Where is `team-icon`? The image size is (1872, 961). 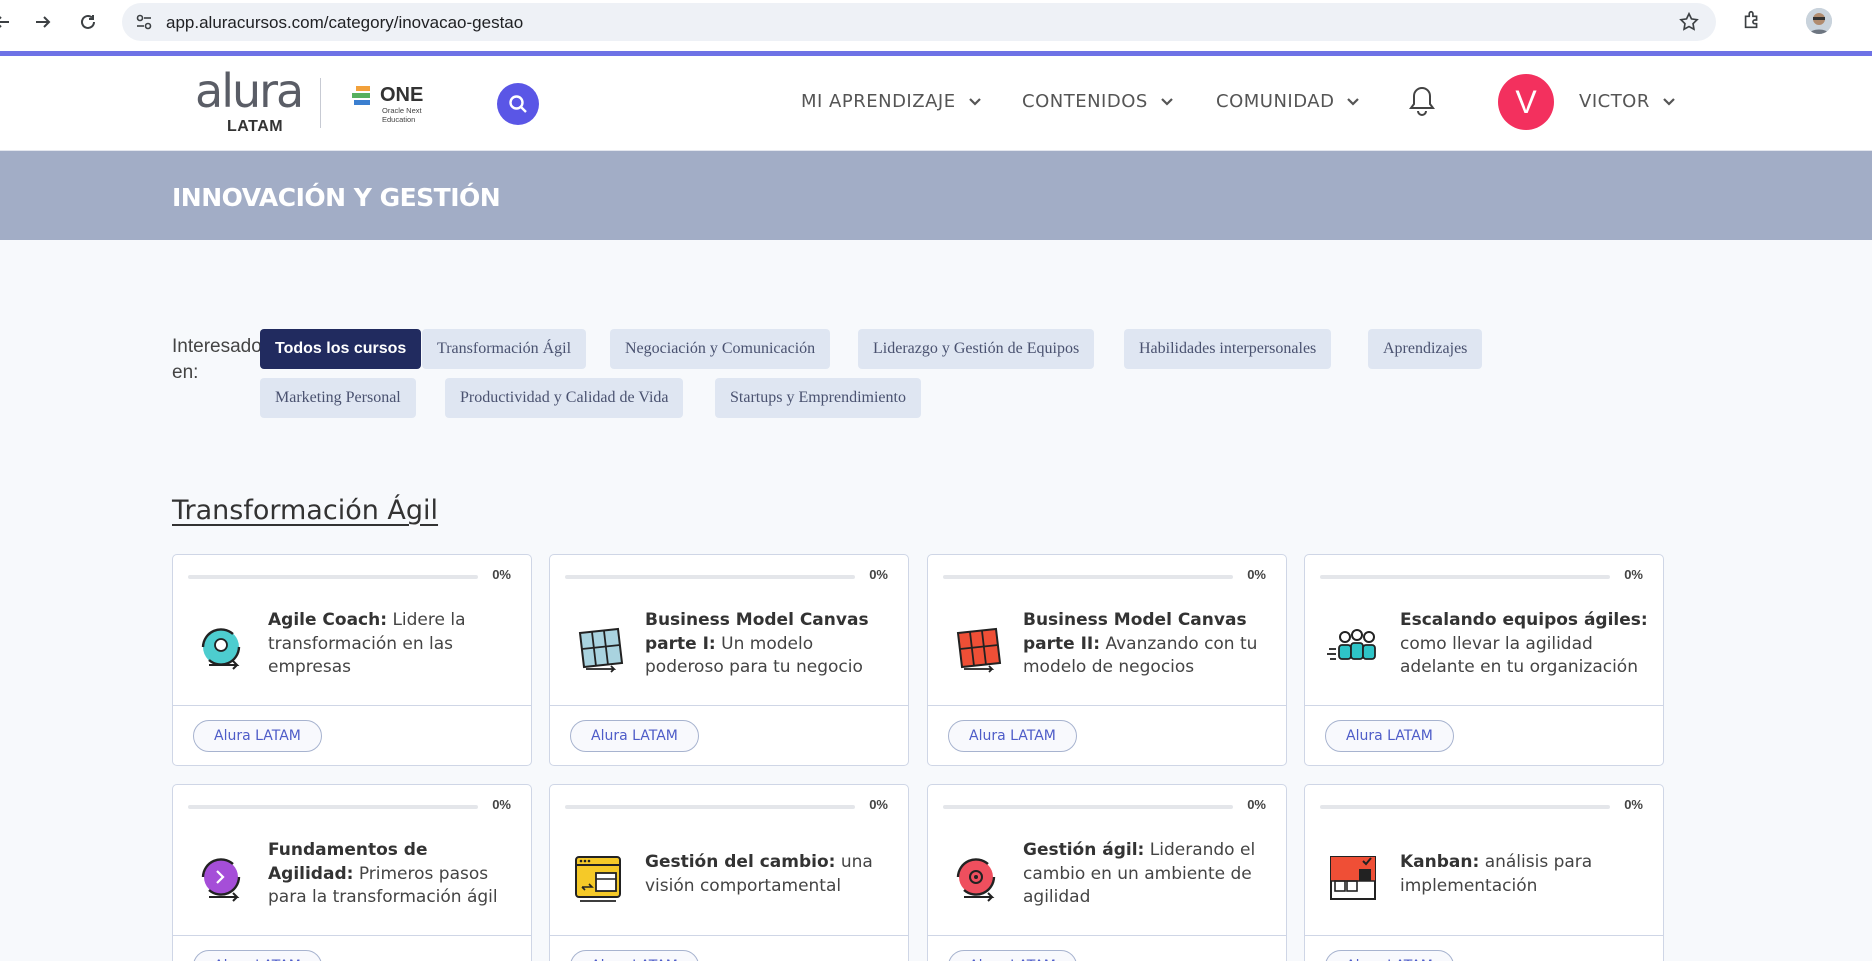 team-icon is located at coordinates (1355, 649).